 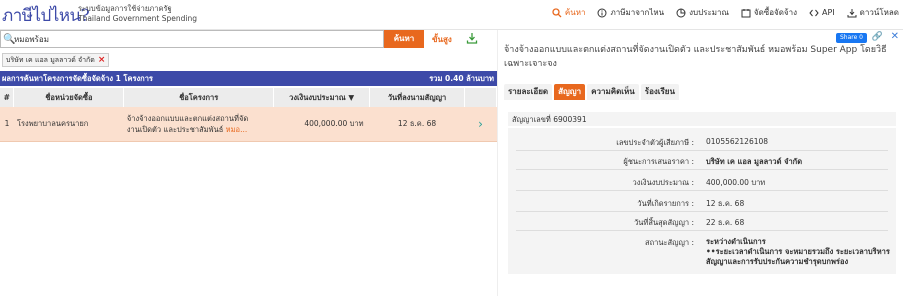 What do you see at coordinates (663, 182) in the screenshot?
I see `field-label: วงเงินงบประมาณ :` at bounding box center [663, 182].